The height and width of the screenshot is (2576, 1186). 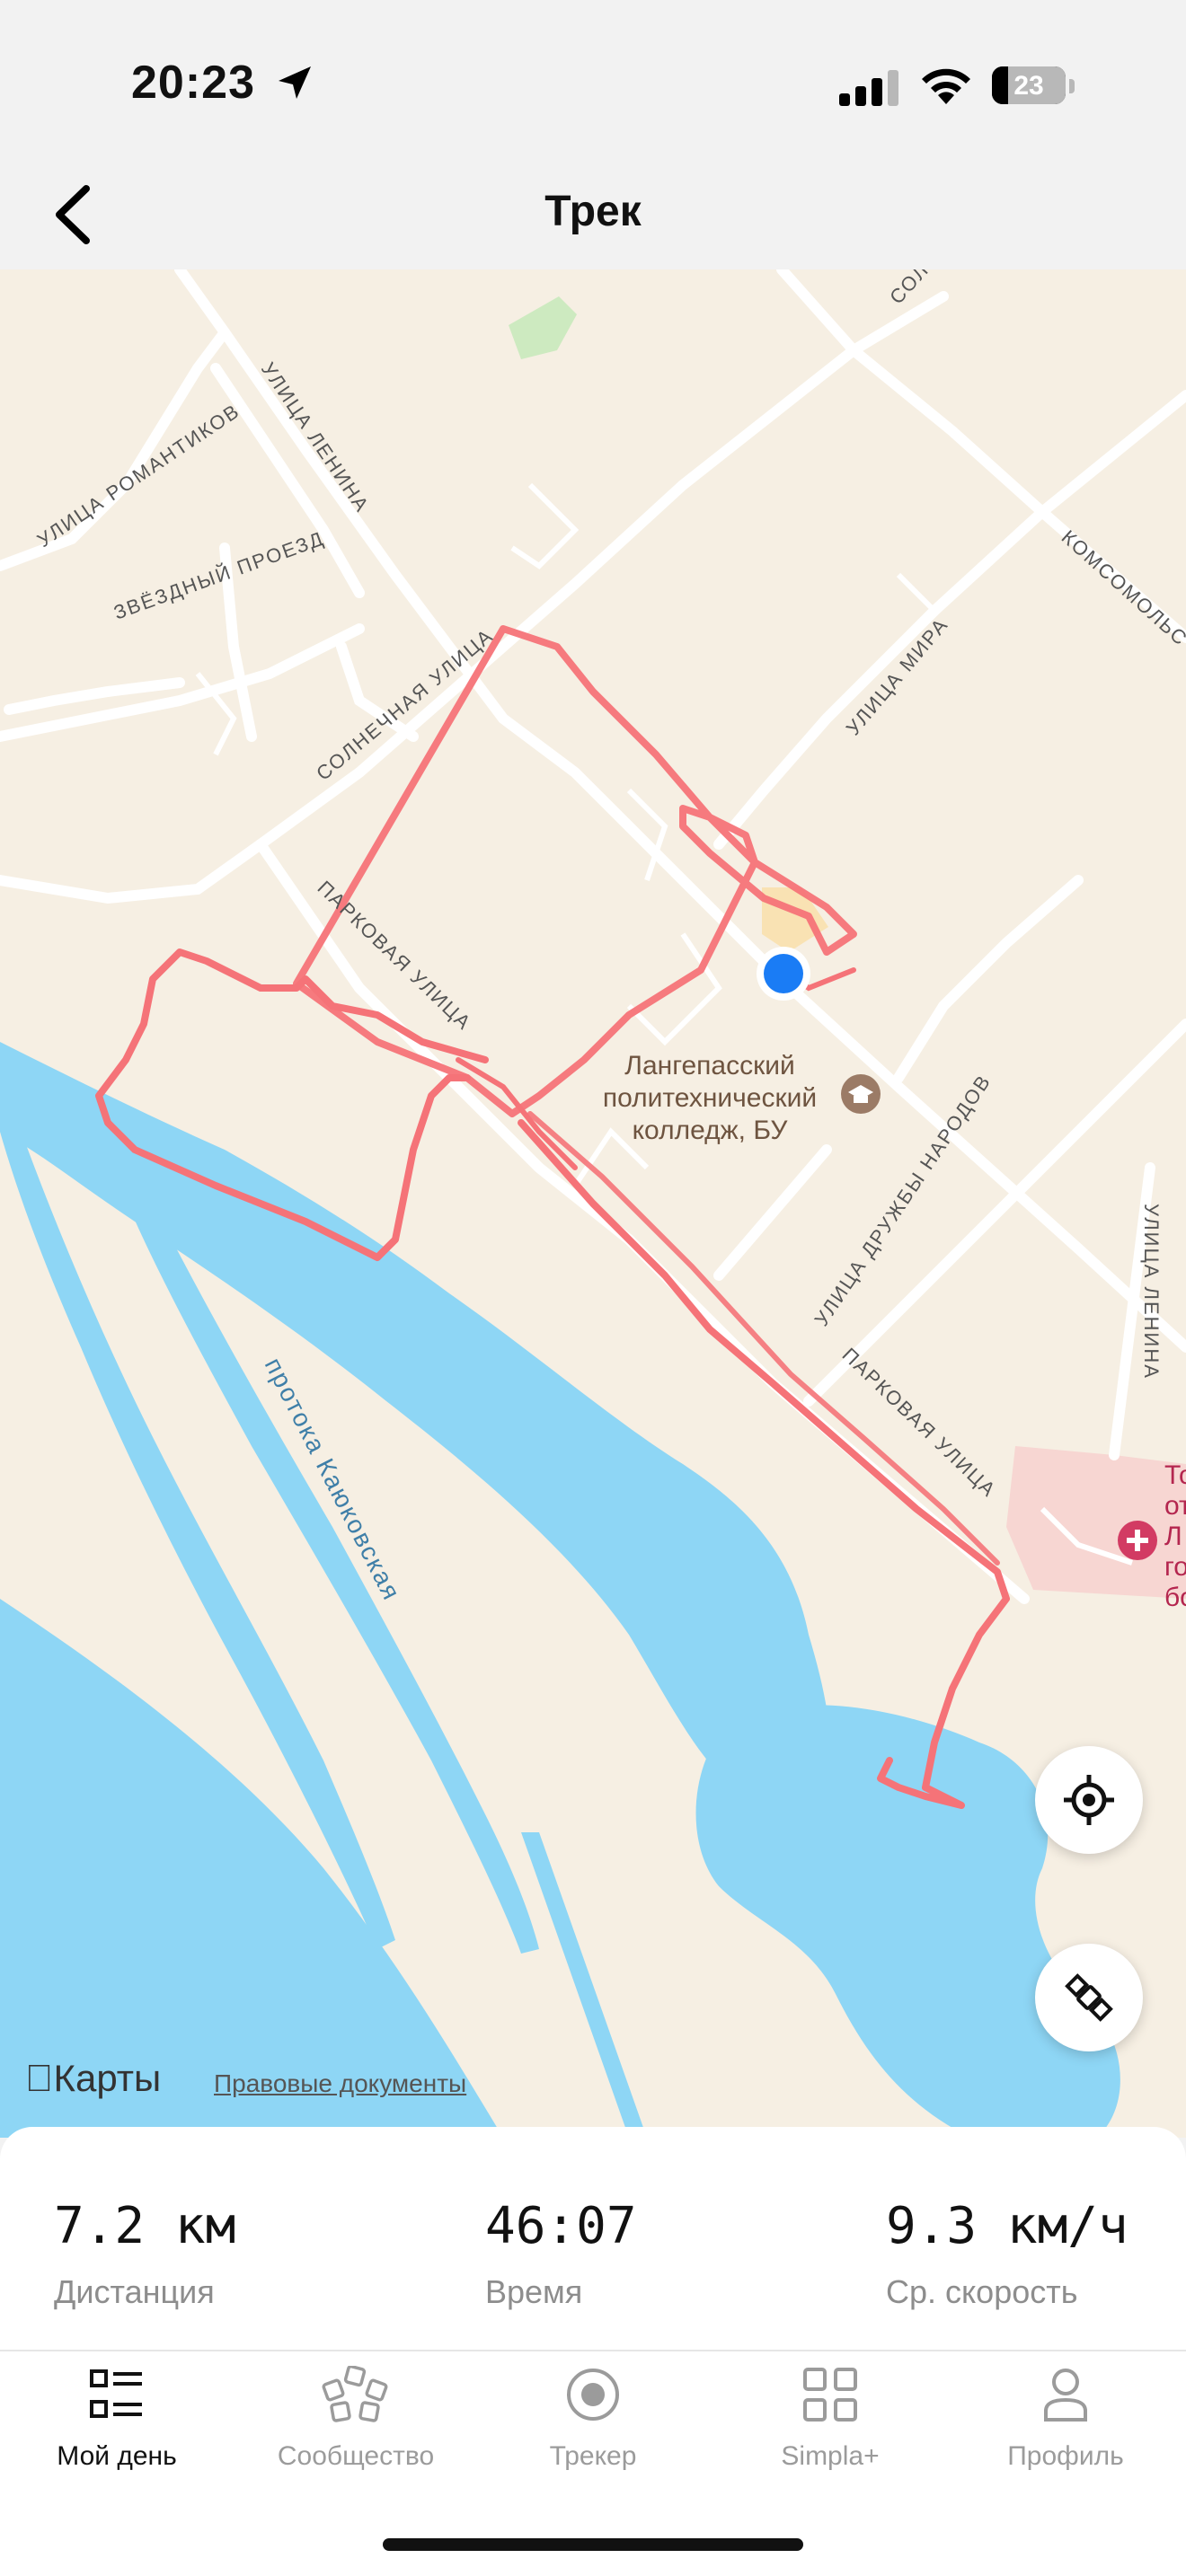 I want to click on profile-icon, so click(x=1065, y=2395).